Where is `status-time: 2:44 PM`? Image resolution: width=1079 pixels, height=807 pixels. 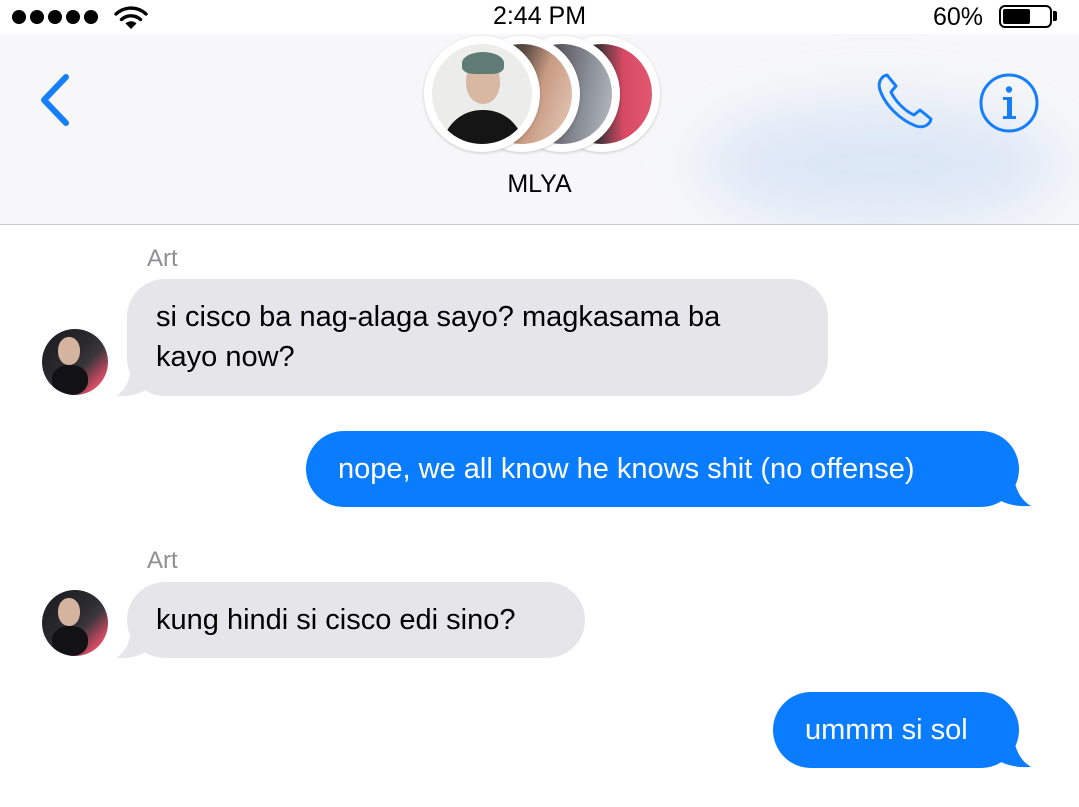
status-time: 2:44 PM is located at coordinates (539, 16).